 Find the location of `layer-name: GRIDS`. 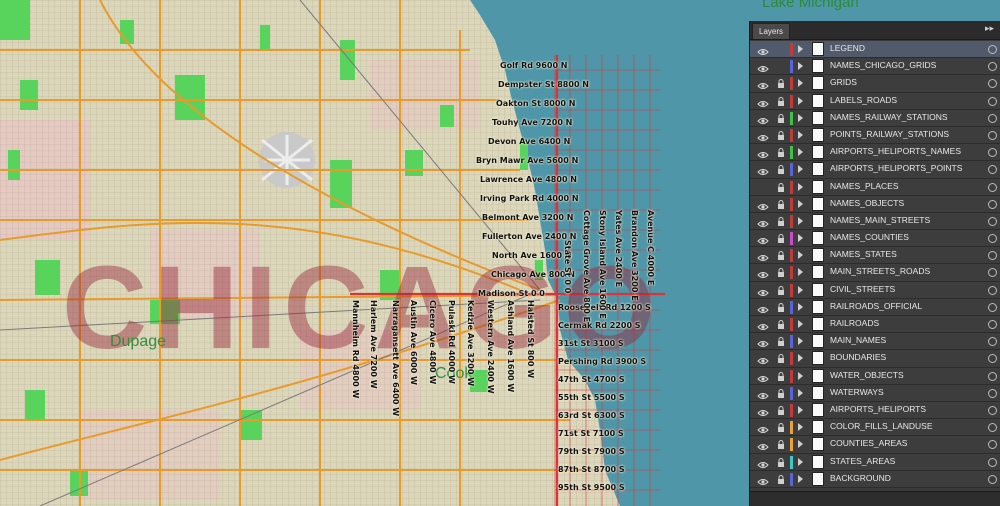

layer-name: GRIDS is located at coordinates (843, 82).